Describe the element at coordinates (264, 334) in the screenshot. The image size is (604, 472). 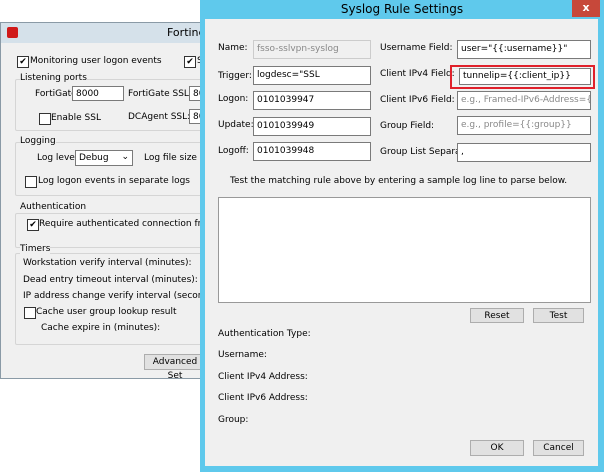
I see `auth-type-label: Authentication Type:` at that location.